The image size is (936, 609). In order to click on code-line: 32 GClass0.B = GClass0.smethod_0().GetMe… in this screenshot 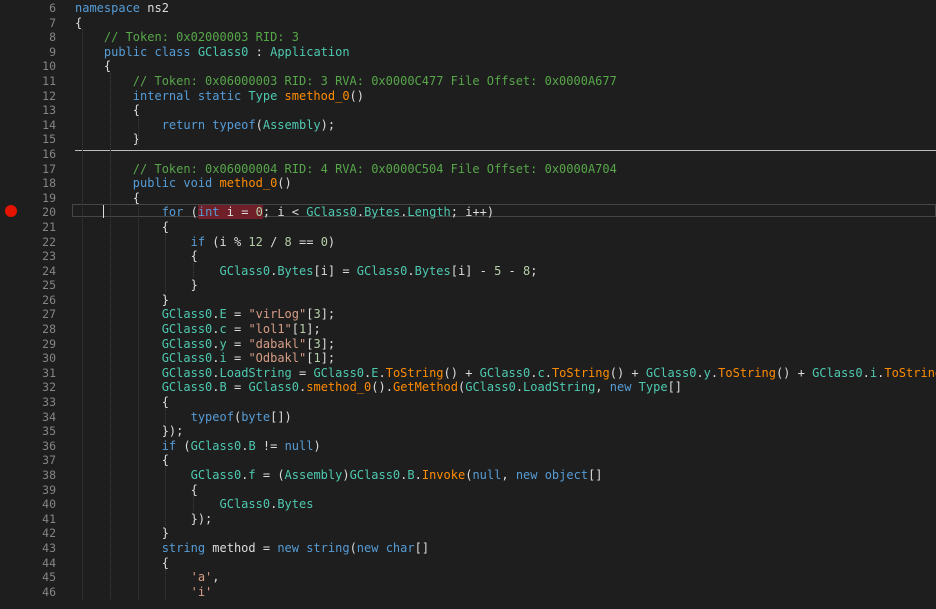, I will do `click(468, 386)`.